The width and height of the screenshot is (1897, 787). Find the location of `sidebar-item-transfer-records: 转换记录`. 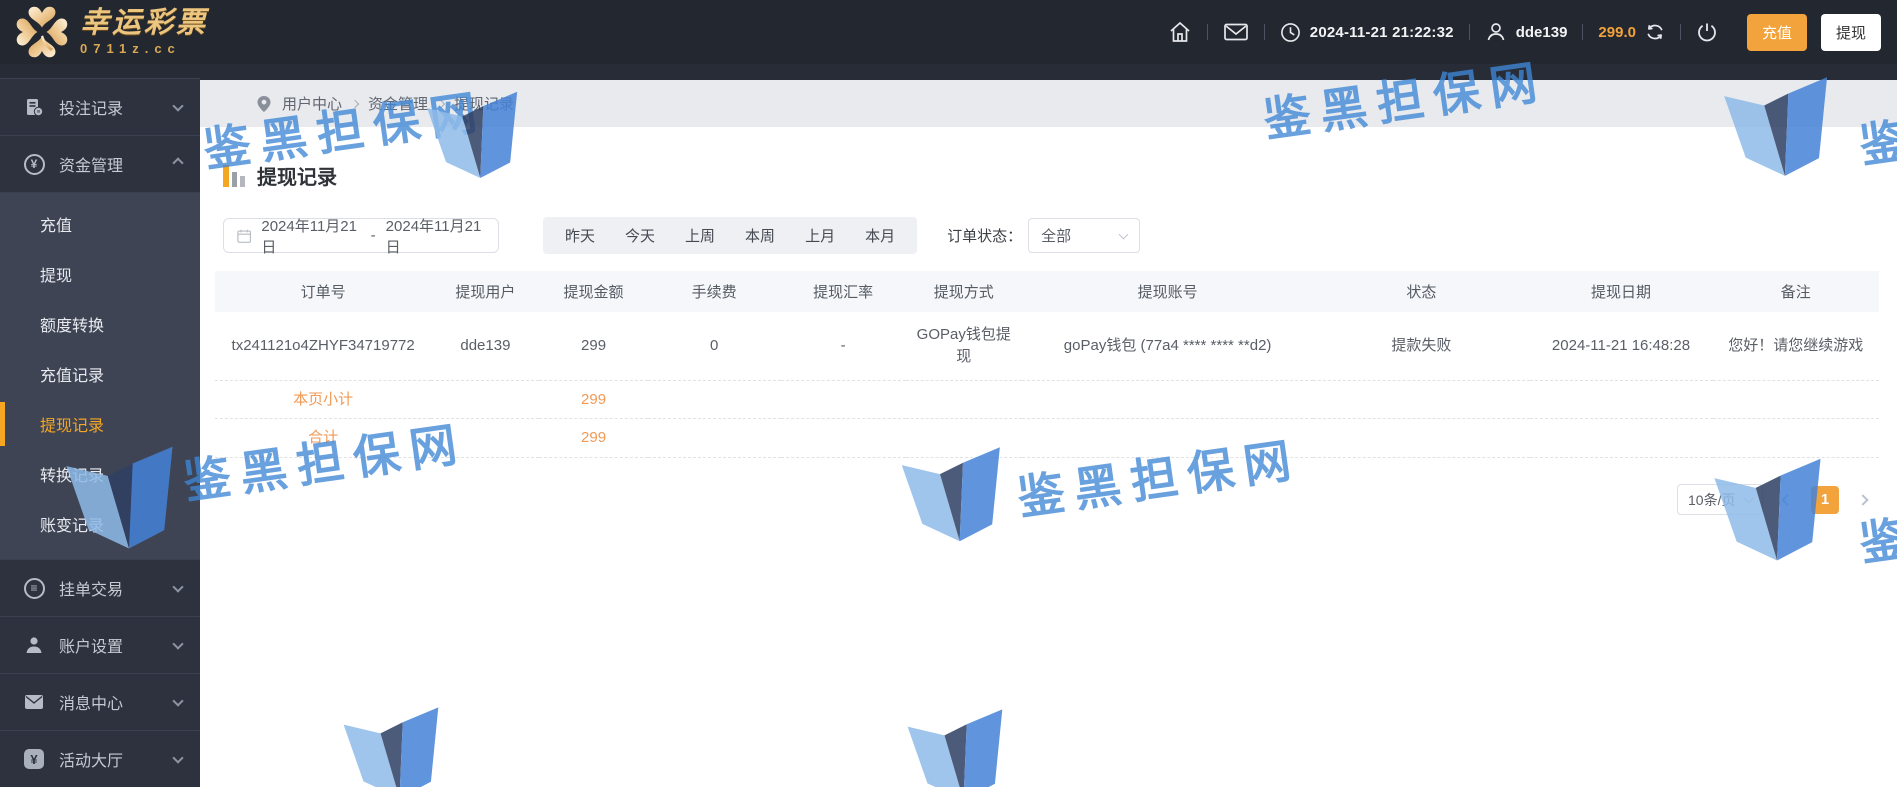

sidebar-item-transfer-records: 转换记录 is located at coordinates (100, 474).